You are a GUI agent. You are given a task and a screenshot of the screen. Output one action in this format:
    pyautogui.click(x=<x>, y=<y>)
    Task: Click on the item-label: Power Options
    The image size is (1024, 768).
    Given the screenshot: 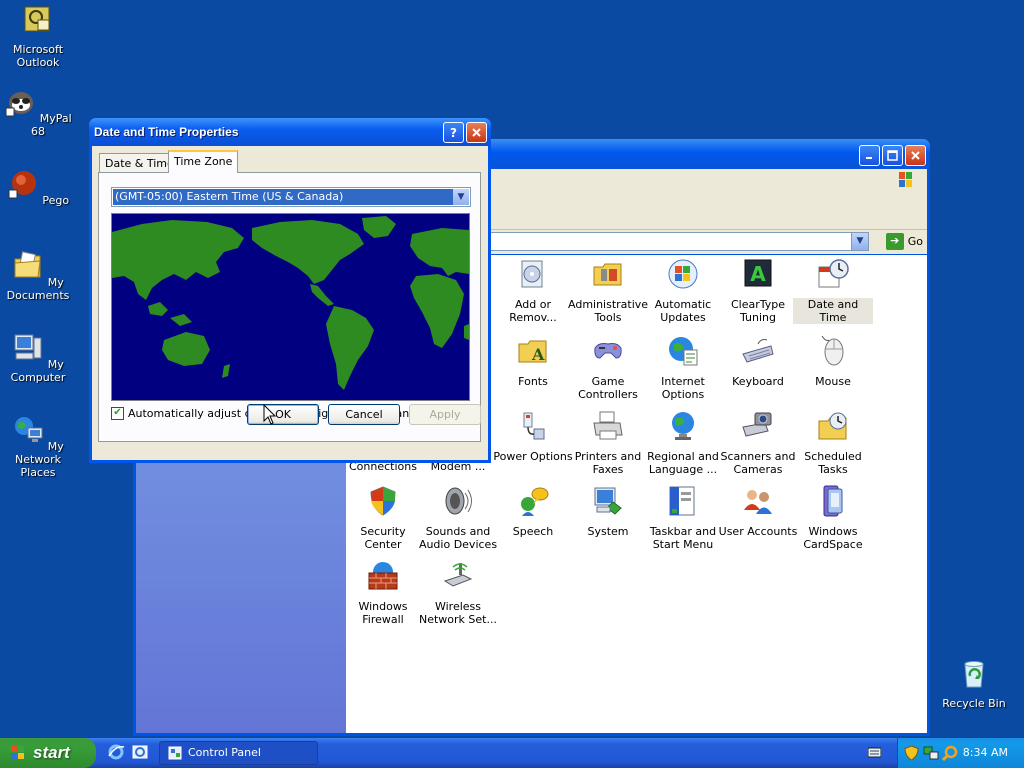 What is the action you would take?
    pyautogui.click(x=533, y=456)
    